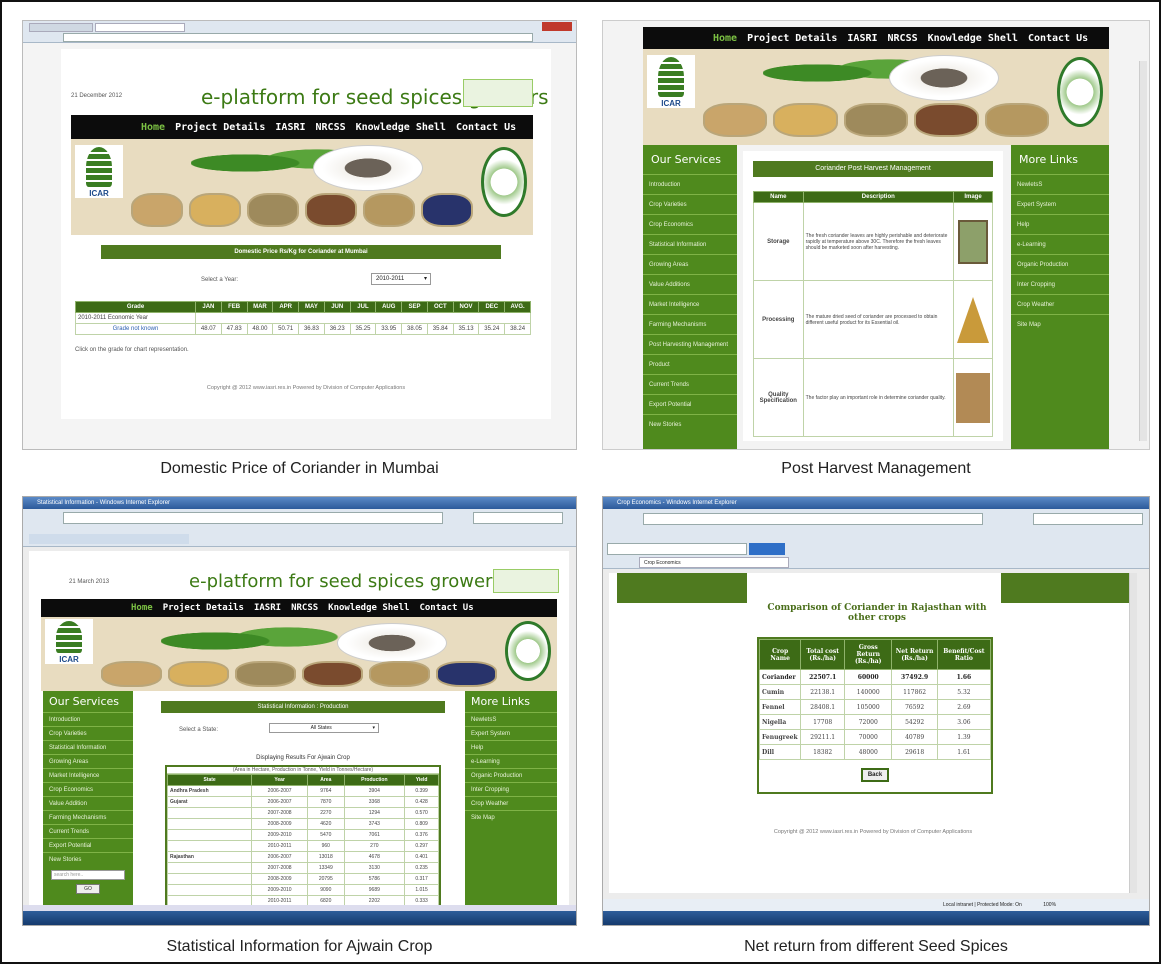 Image resolution: width=1161 pixels, height=964 pixels. I want to click on table-row: 2007-2008 2270 1294 0.570, so click(302, 813).